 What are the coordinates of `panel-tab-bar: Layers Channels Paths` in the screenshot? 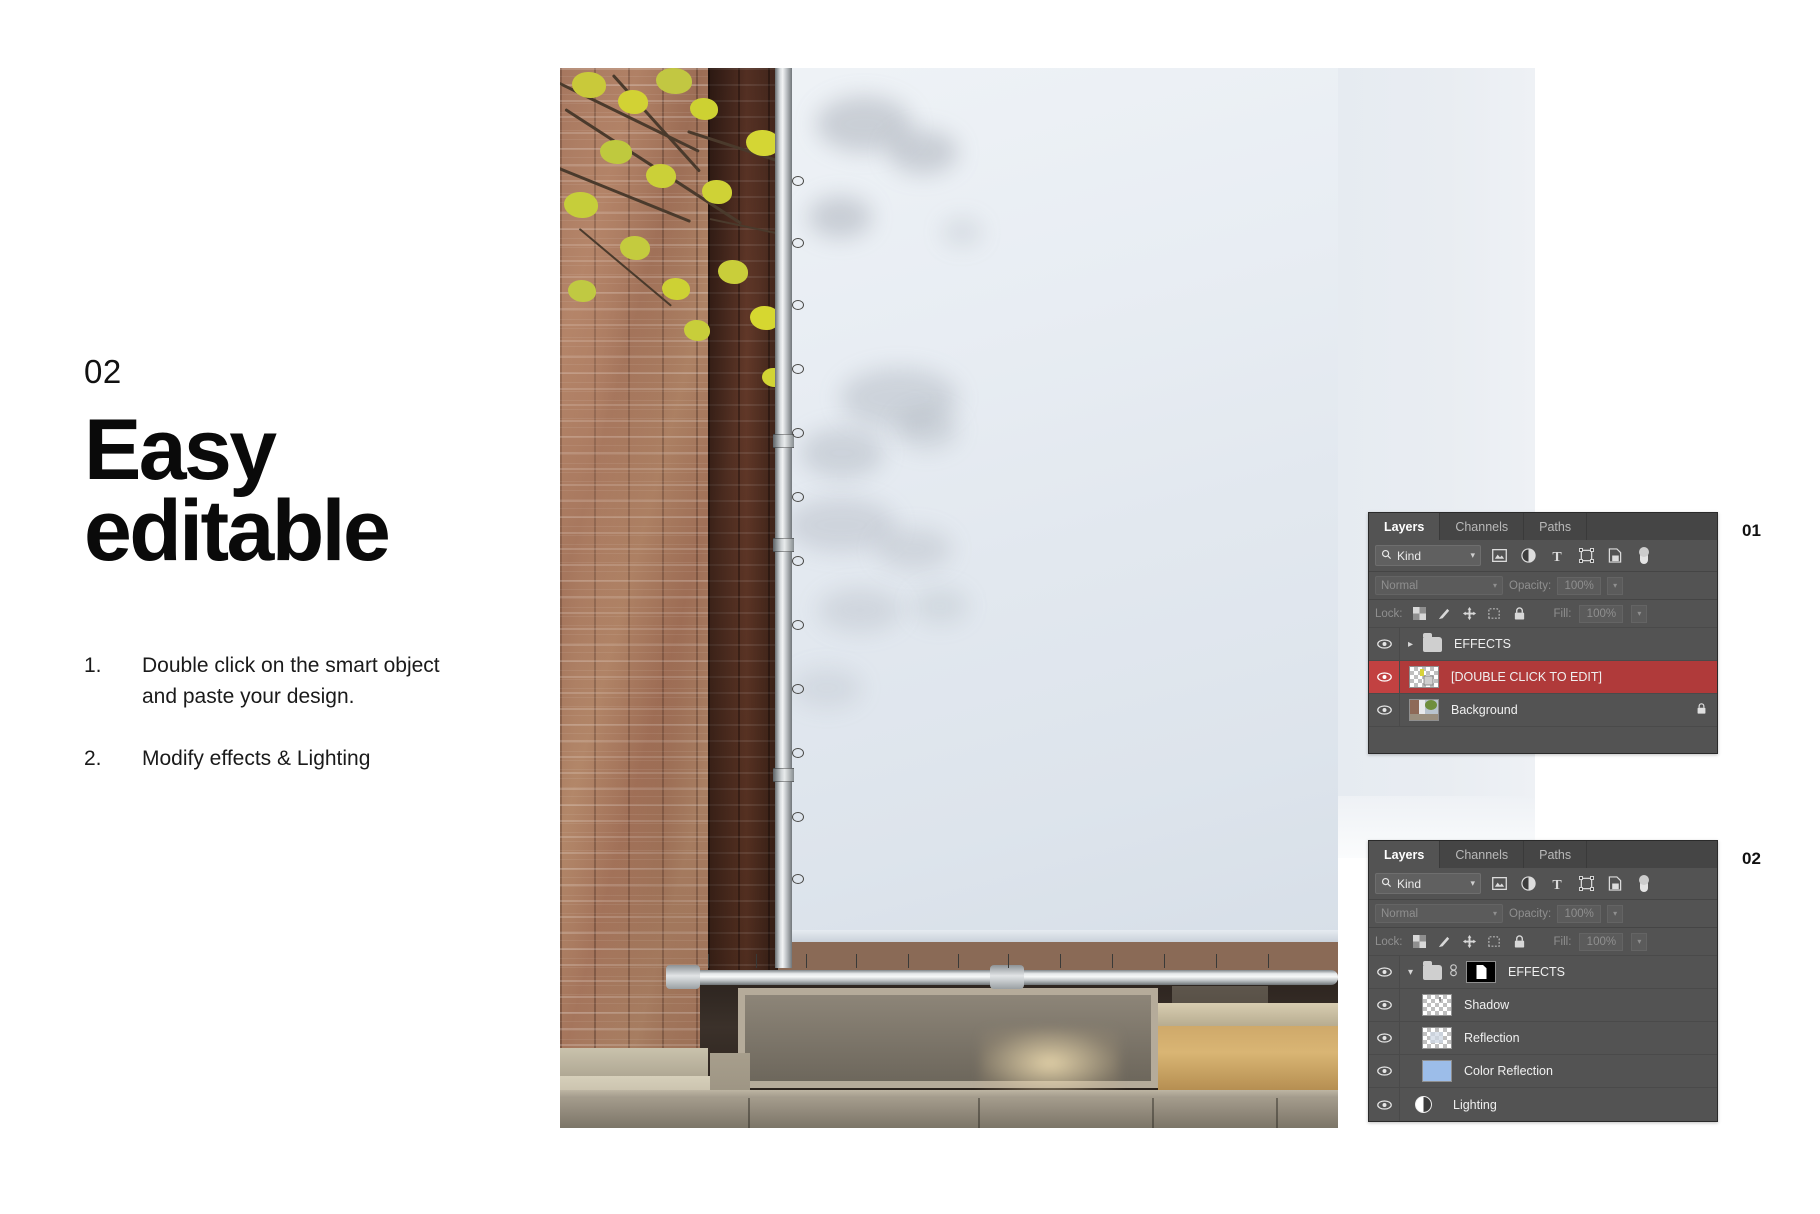 It's located at (1543, 854).